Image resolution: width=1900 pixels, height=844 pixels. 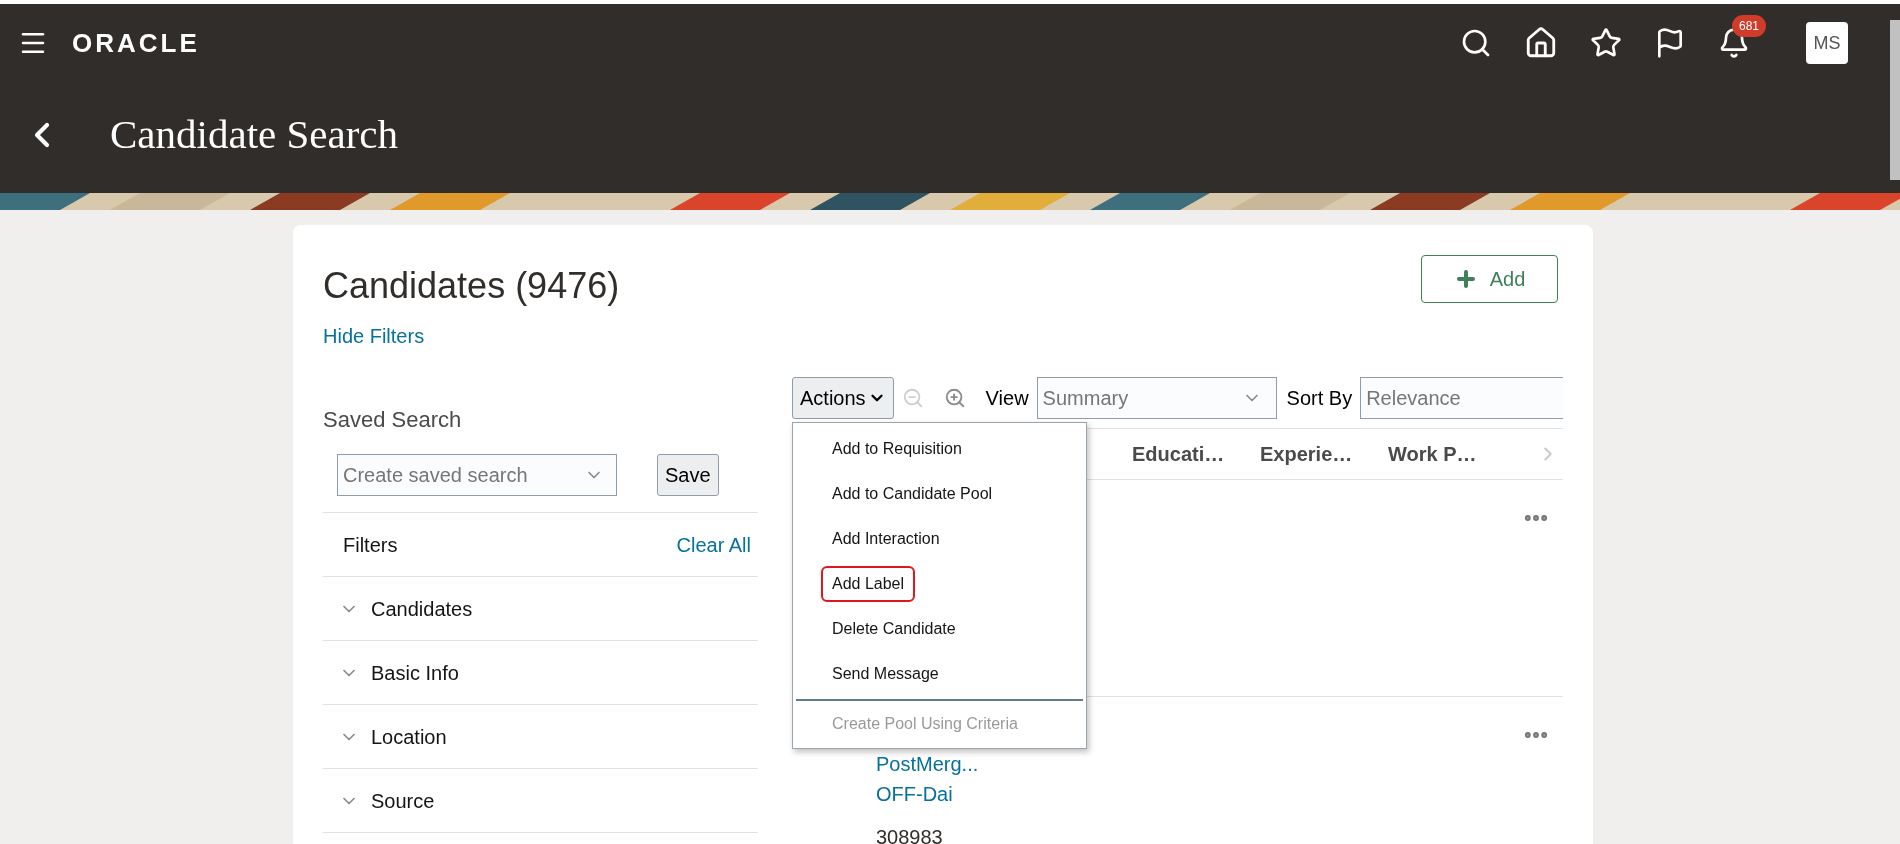 What do you see at coordinates (1219, 794) in the screenshot?
I see `candidate-link: OFF-Dai` at bounding box center [1219, 794].